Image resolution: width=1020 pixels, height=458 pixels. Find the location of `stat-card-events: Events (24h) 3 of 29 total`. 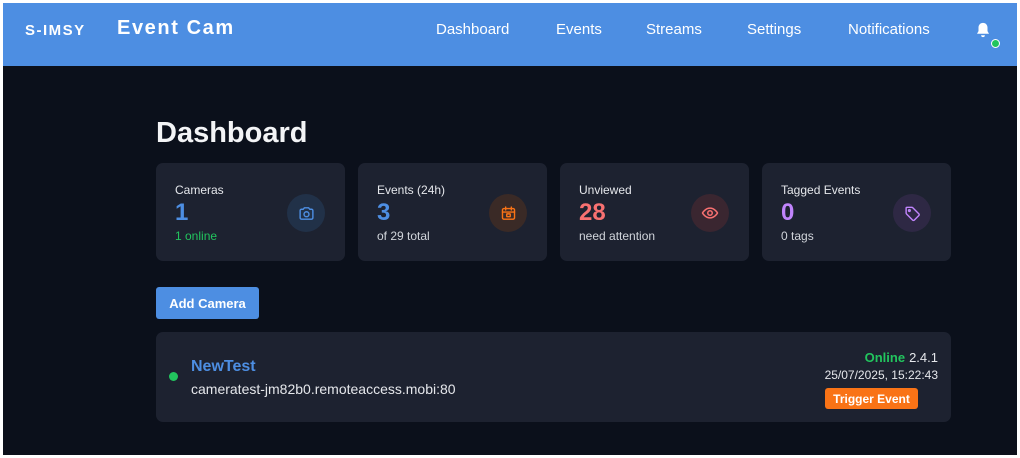

stat-card-events: Events (24h) 3 of 29 total is located at coordinates (452, 212).